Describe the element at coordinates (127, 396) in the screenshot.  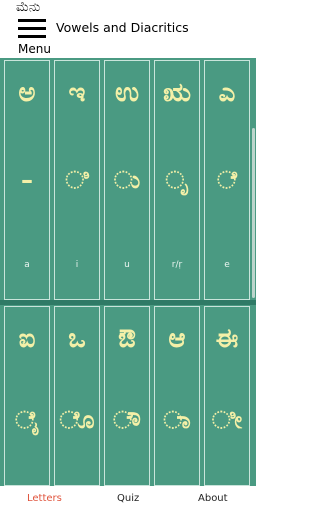
I see `vowel-card: ಔ ◌ೌ` at that location.